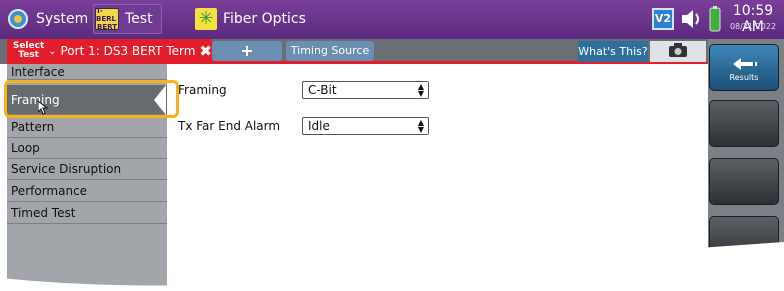 The width and height of the screenshot is (784, 291). What do you see at coordinates (319, 126) in the screenshot?
I see `tx-far-end-alarm-select-value: Idle` at bounding box center [319, 126].